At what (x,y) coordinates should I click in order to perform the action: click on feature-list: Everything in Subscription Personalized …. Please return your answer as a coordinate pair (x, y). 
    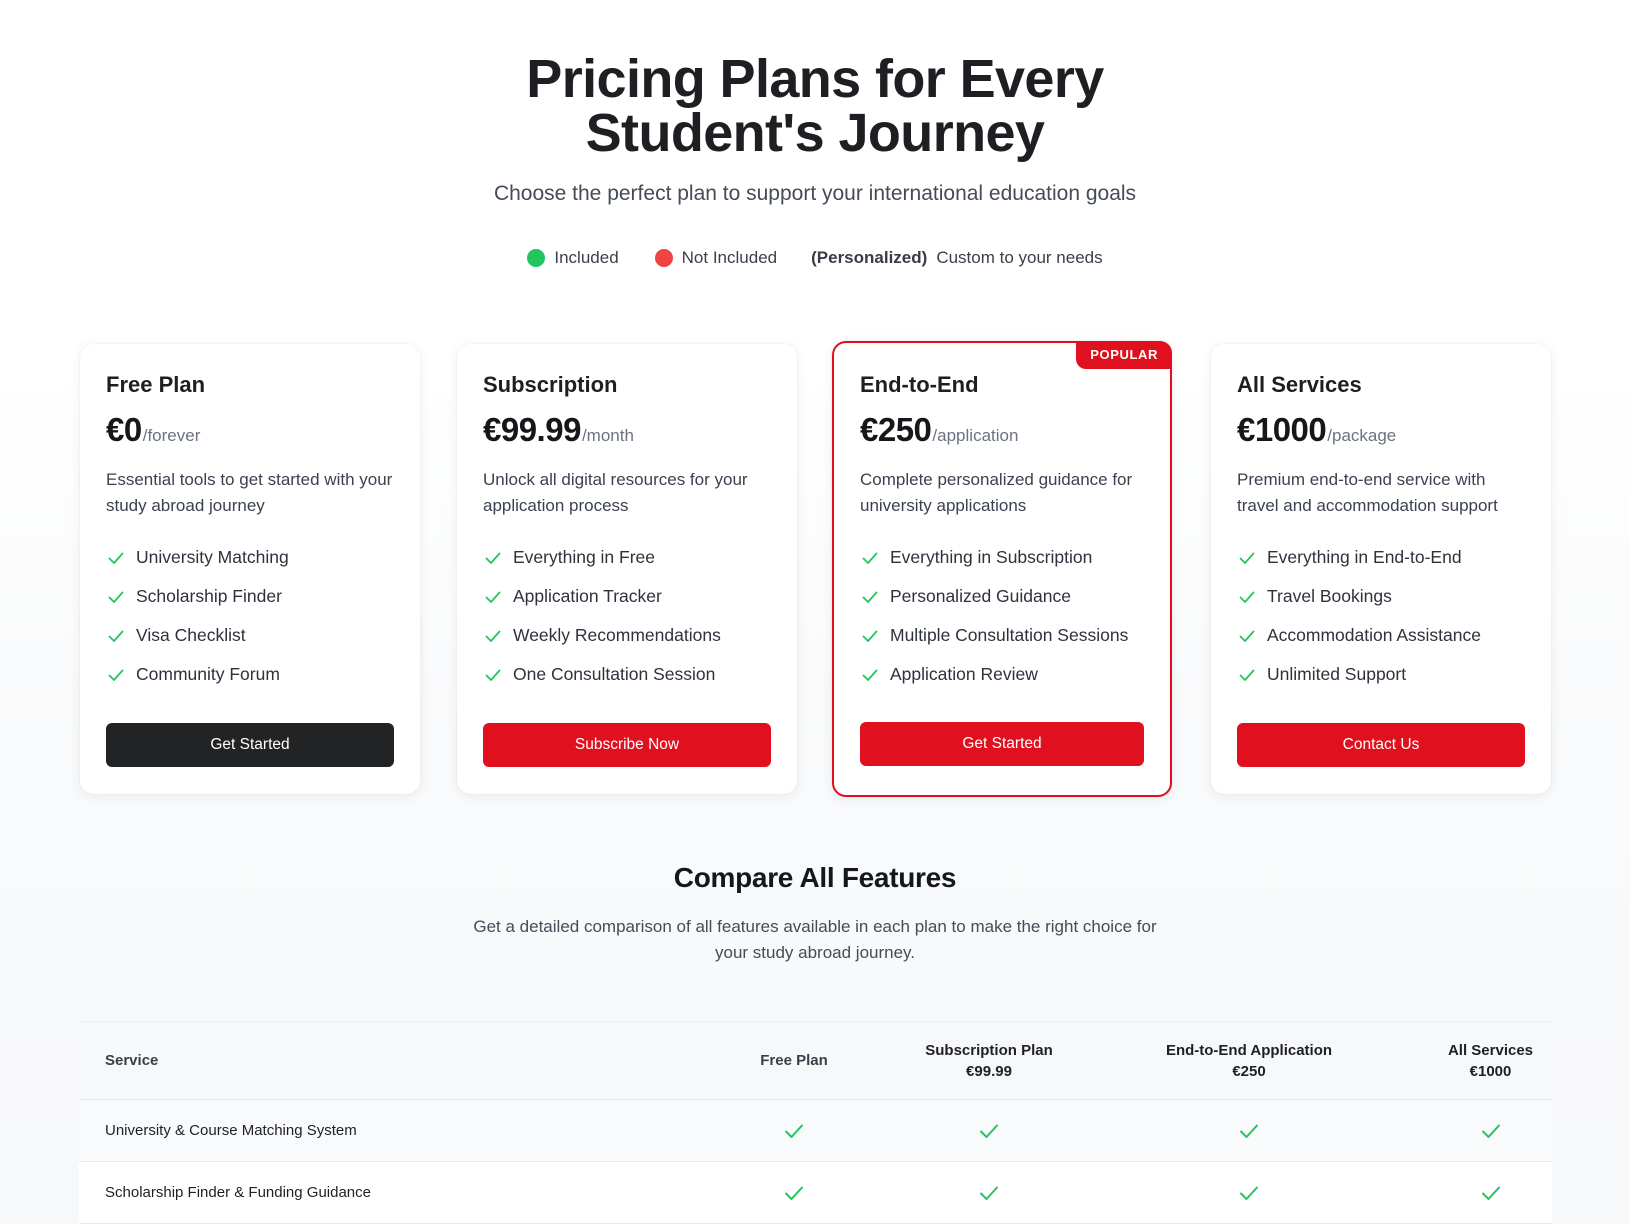
    Looking at the image, I should click on (1002, 616).